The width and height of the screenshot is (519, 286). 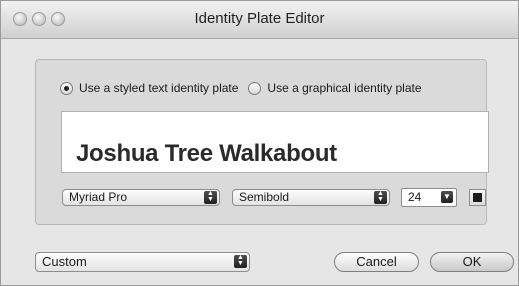 I want to click on font-style-select: Semibold ▲ ▼, so click(x=311, y=197).